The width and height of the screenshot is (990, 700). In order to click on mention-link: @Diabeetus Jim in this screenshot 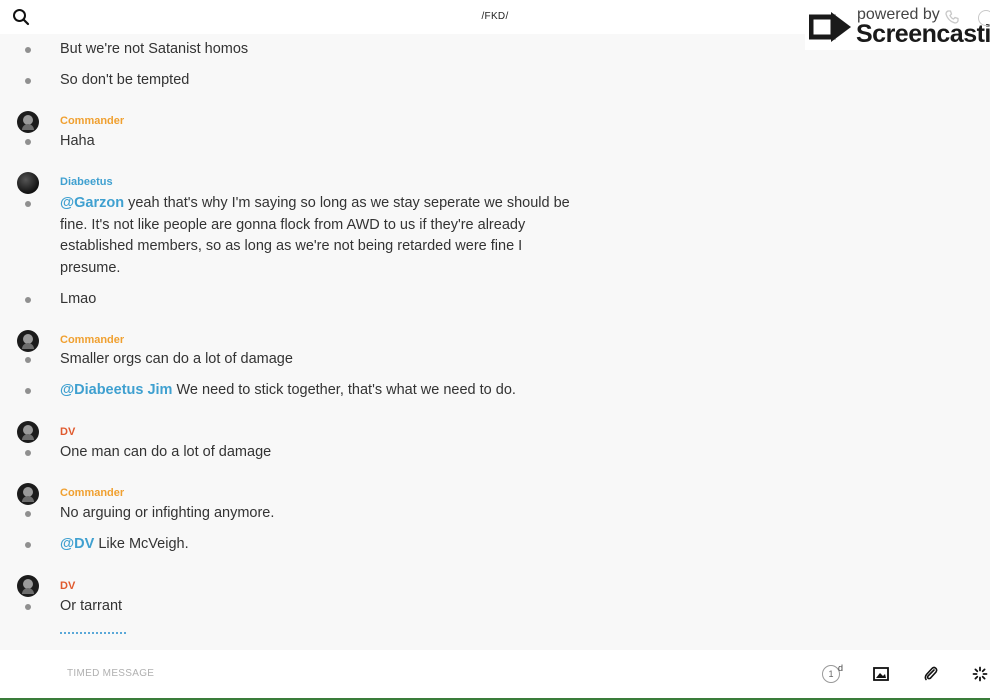, I will do `click(116, 390)`.